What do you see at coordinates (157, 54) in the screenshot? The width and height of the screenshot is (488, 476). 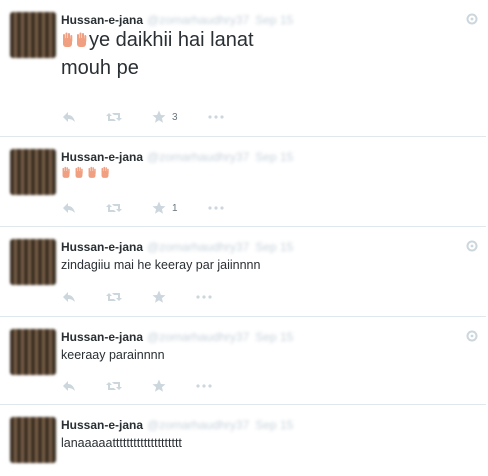 I see `tweet-text: ye daikhii hai lanat mouh pe` at bounding box center [157, 54].